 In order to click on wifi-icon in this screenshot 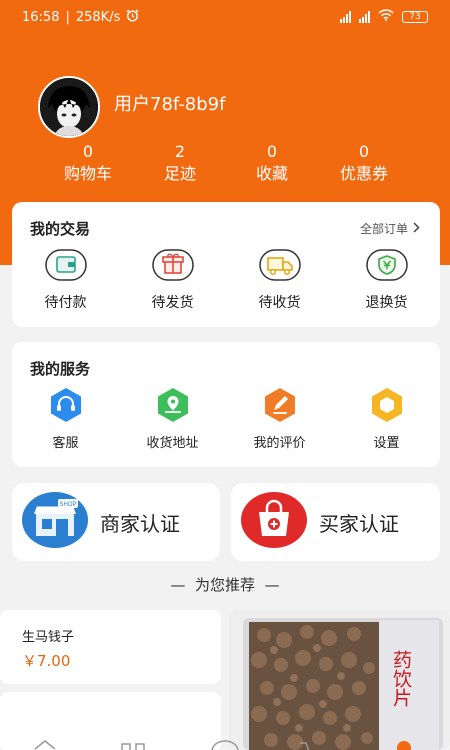, I will do `click(386, 17)`.